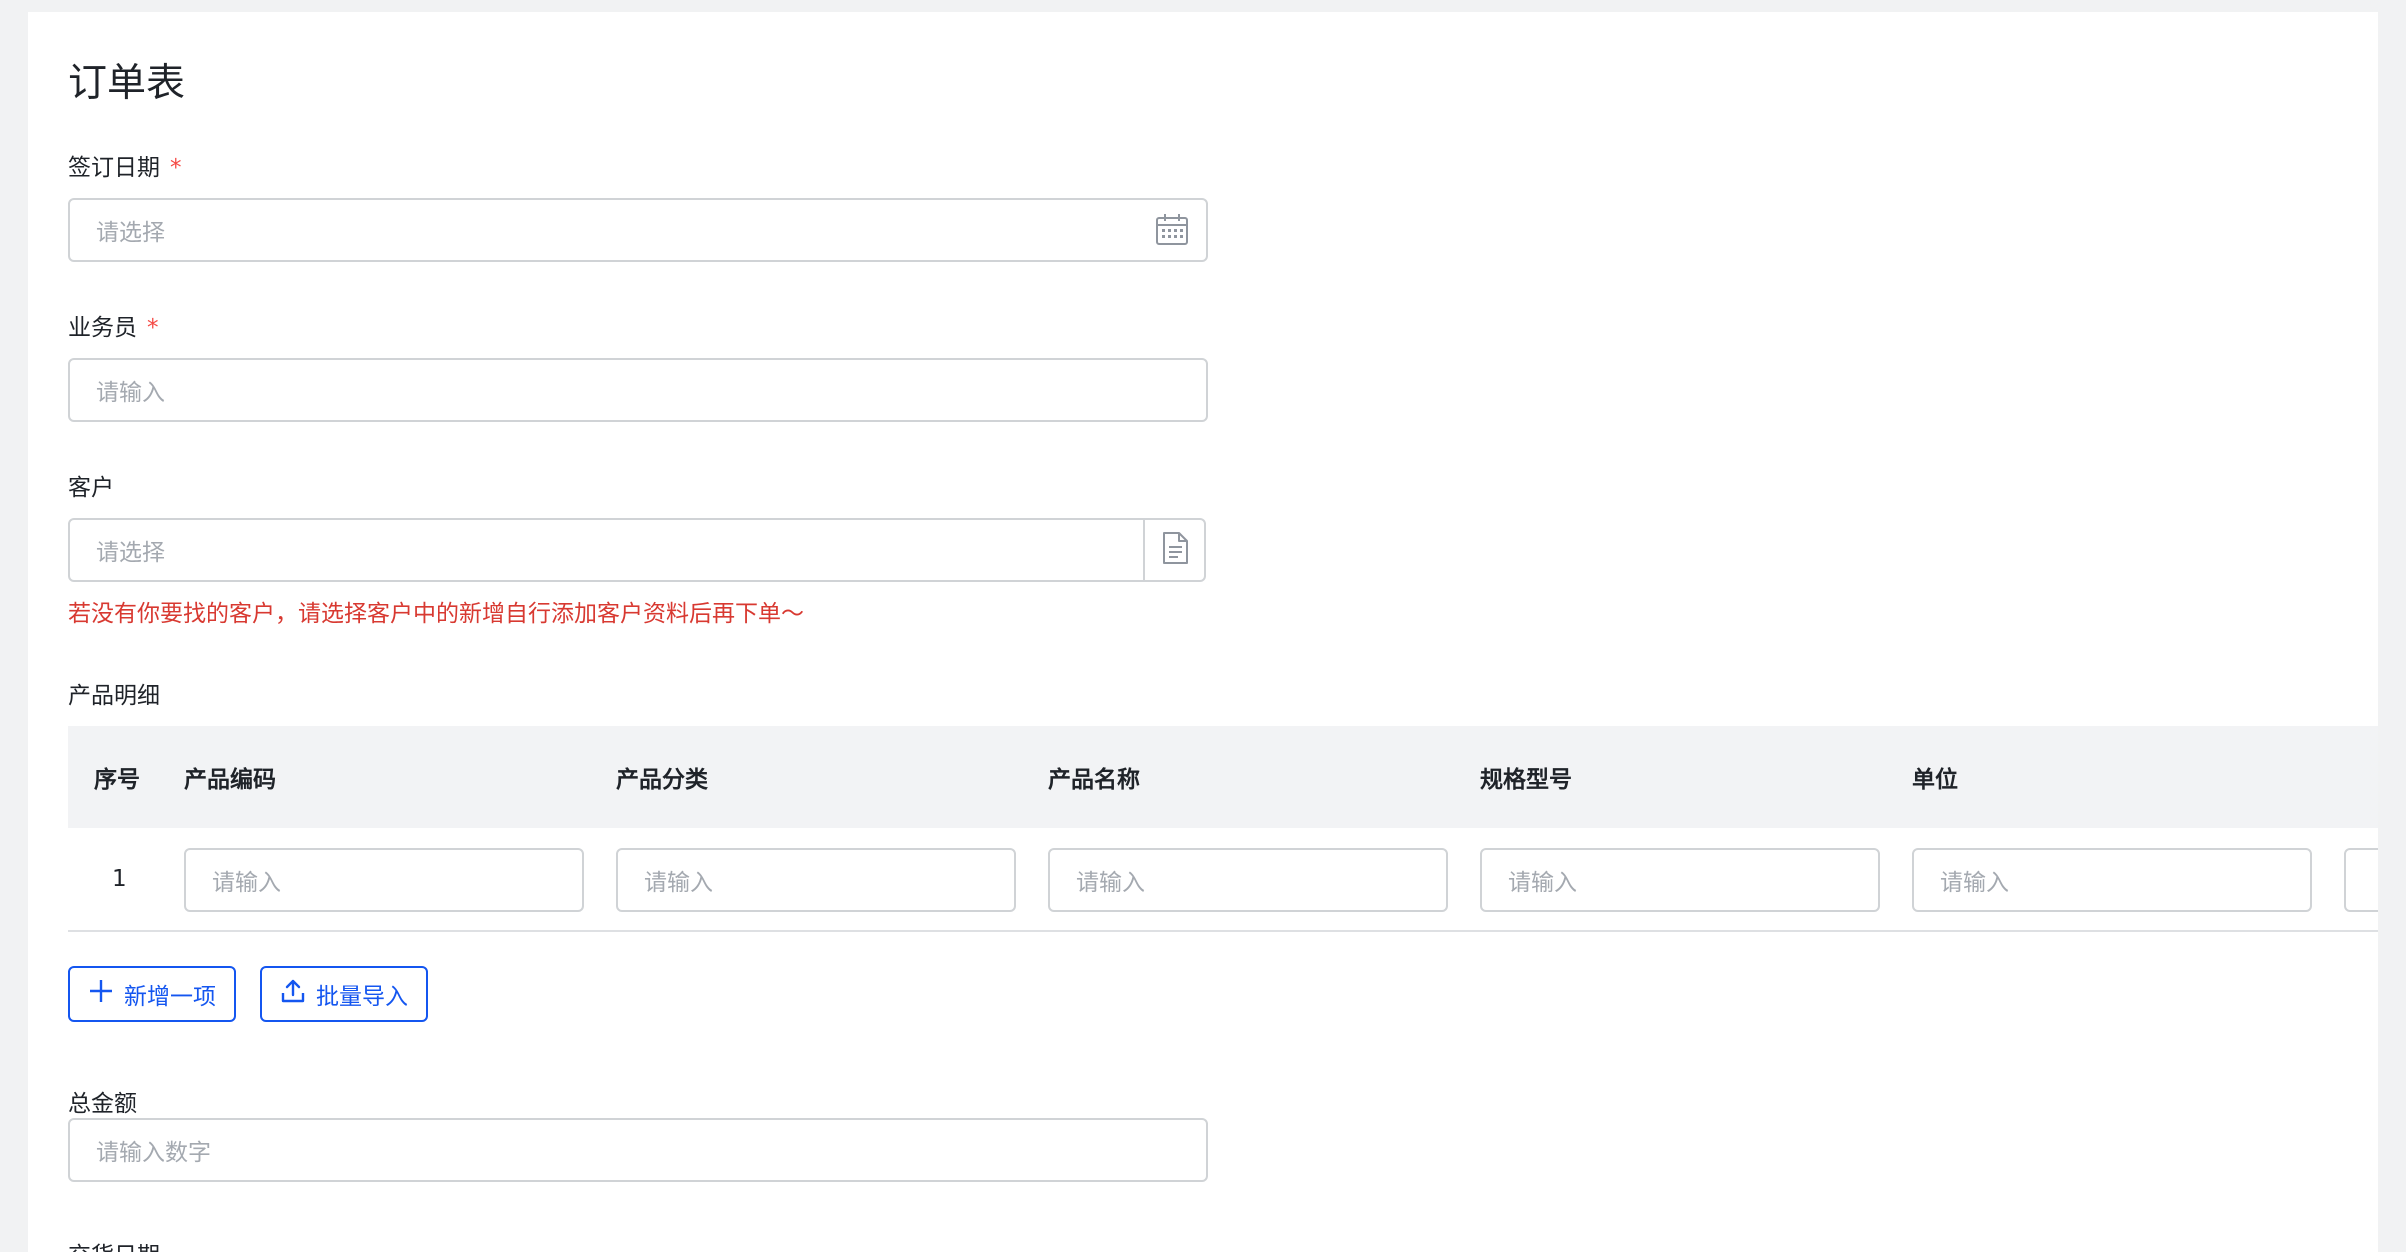 The height and width of the screenshot is (1252, 2406). Describe the element at coordinates (1223, 777) in the screenshot. I see `products-table-header: 序号 产品编码 产品分类 产品名称 规格型号 单位` at that location.